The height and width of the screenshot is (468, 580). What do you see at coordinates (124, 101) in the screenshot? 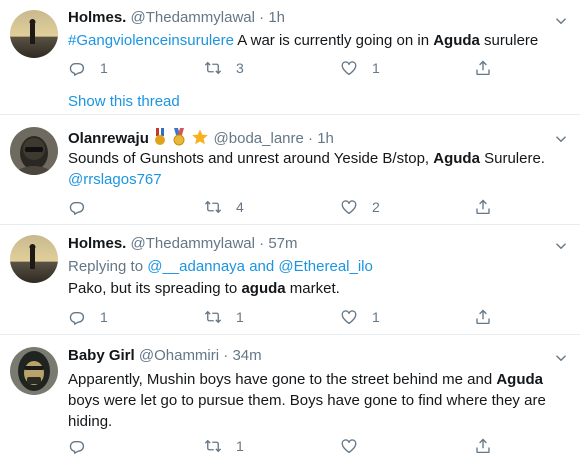
I see `show-thread-link: Show this thread` at bounding box center [124, 101].